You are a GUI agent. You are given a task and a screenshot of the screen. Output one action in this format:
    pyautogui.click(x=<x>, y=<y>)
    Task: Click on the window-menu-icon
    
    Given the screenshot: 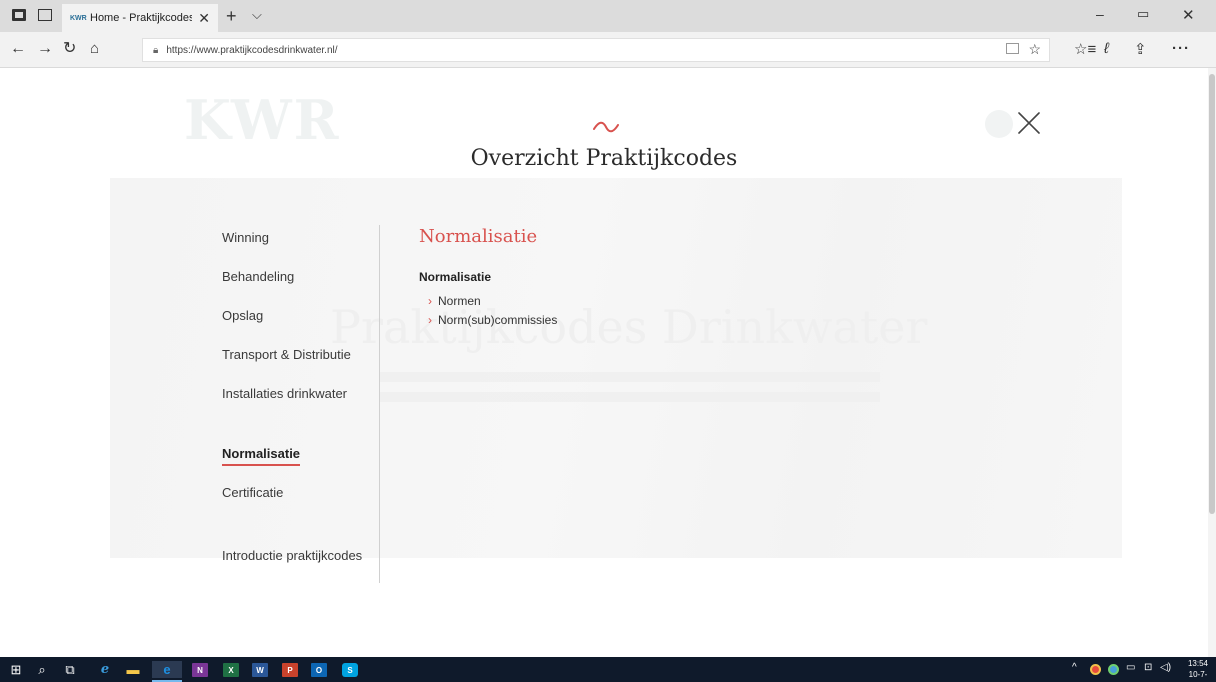 What is the action you would take?
    pyautogui.click(x=19, y=15)
    